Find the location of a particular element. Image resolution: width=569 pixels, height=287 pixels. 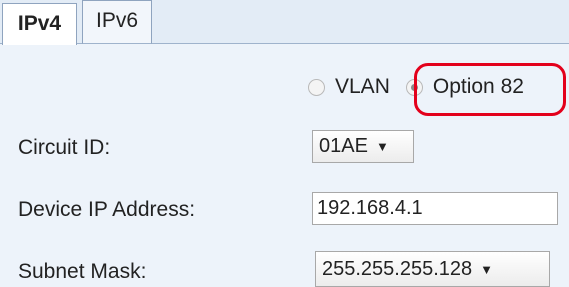

vlan-radio-label: VLAN is located at coordinates (362, 86).